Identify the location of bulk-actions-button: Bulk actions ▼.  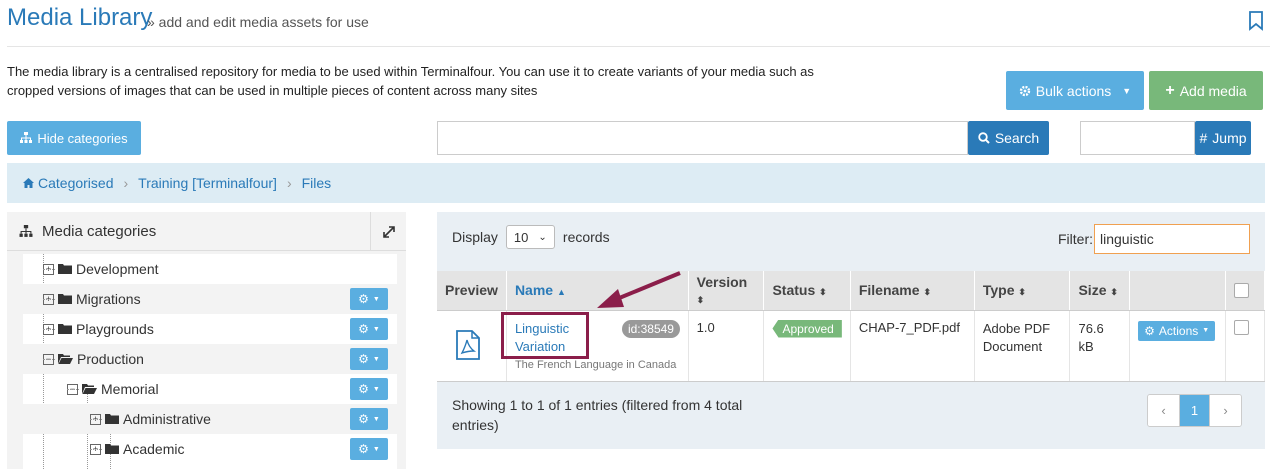
(1075, 90).